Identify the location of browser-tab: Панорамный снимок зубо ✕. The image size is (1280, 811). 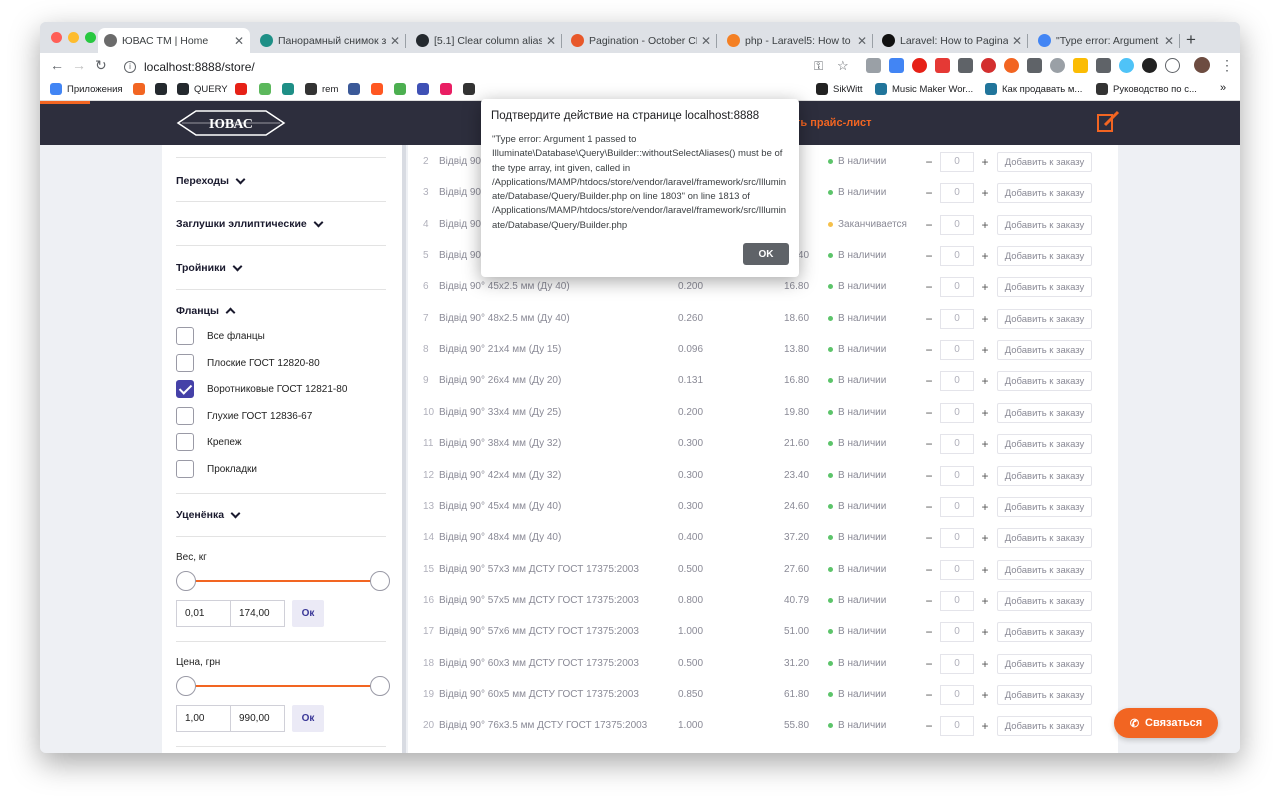
(330, 40).